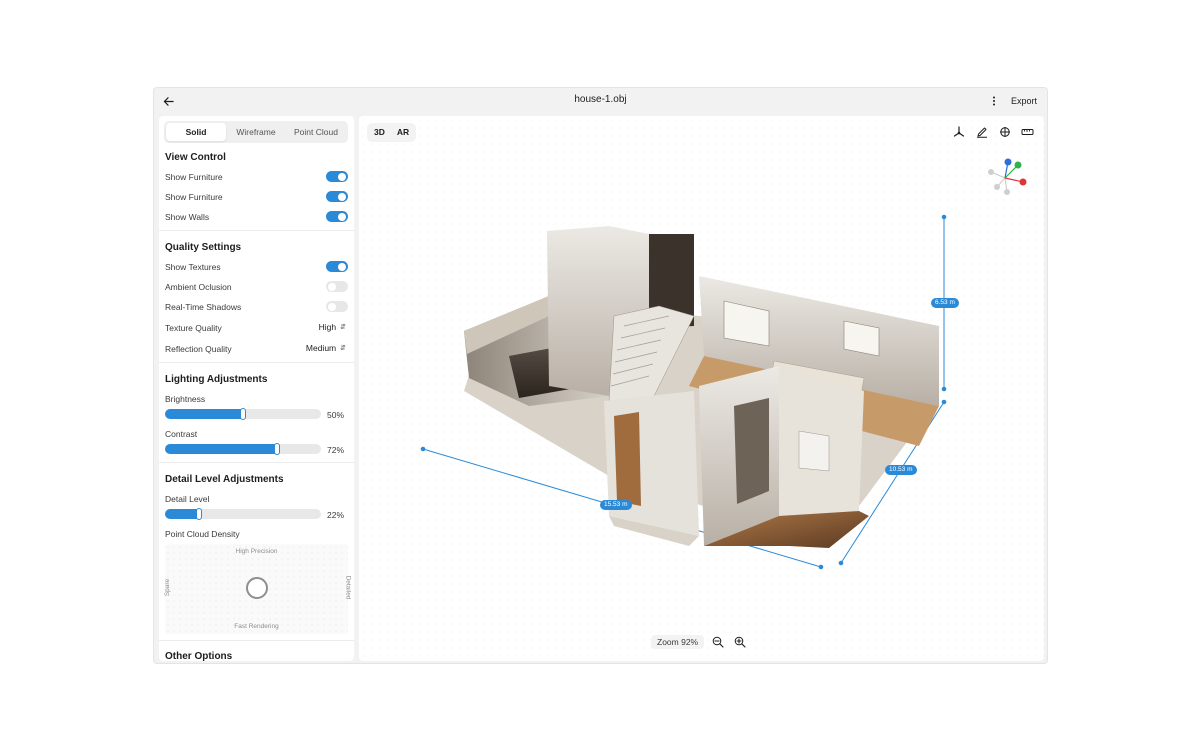 This screenshot has height=750, width=1200. What do you see at coordinates (337, 216) in the screenshot?
I see `show-walls-toggle` at bounding box center [337, 216].